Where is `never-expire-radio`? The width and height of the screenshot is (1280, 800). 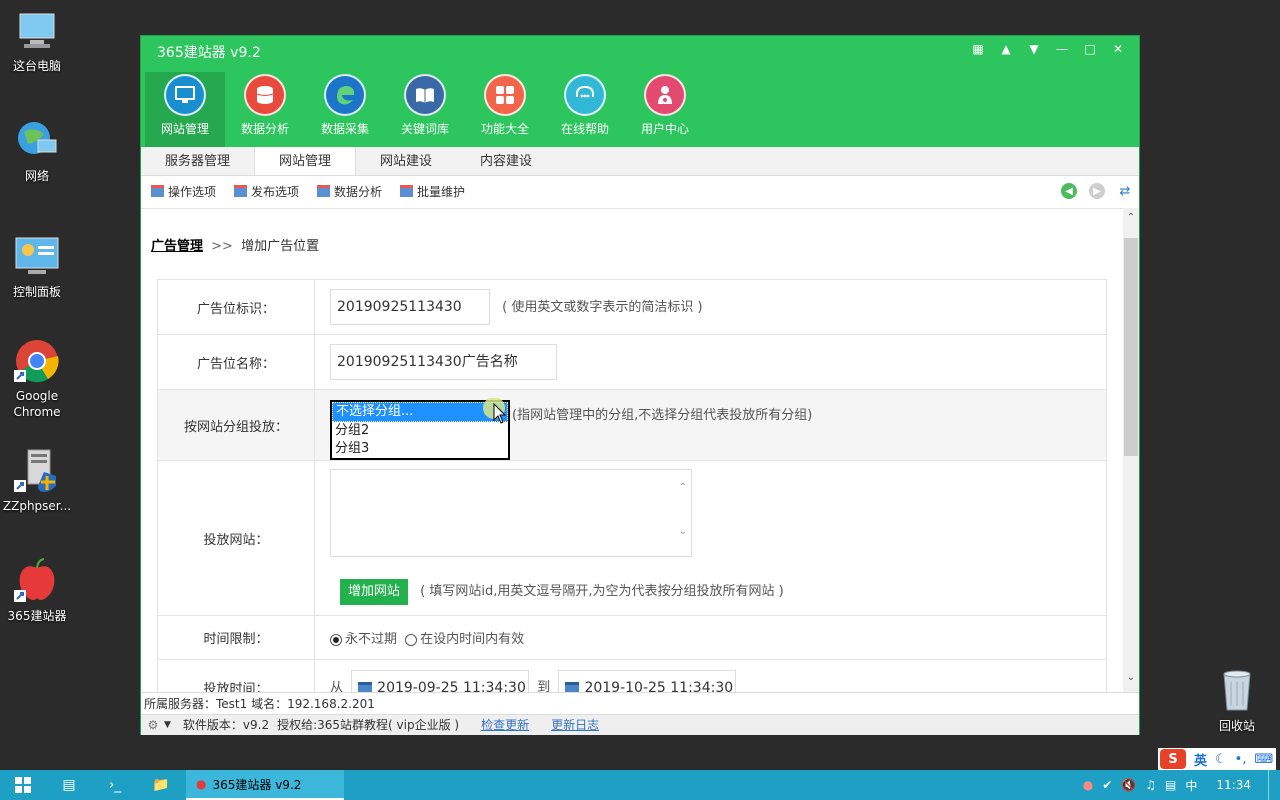 never-expire-radio is located at coordinates (336, 639).